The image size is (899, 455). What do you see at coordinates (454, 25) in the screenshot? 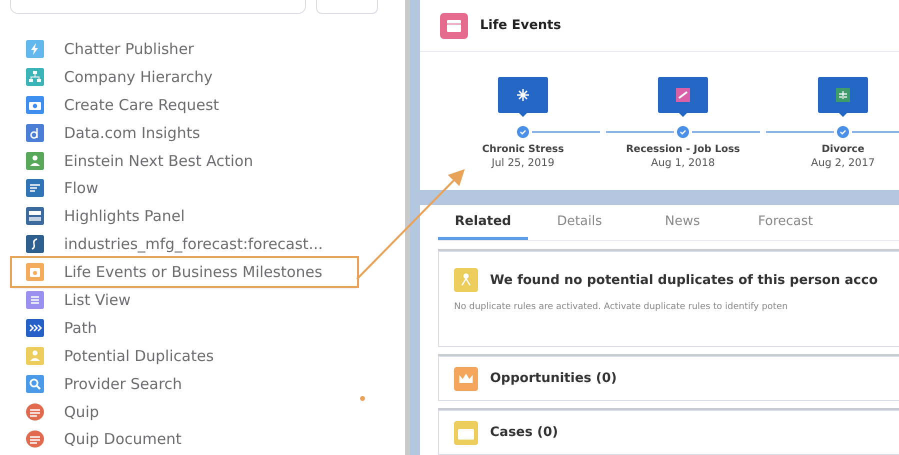
I see `calendar-icon` at bounding box center [454, 25].